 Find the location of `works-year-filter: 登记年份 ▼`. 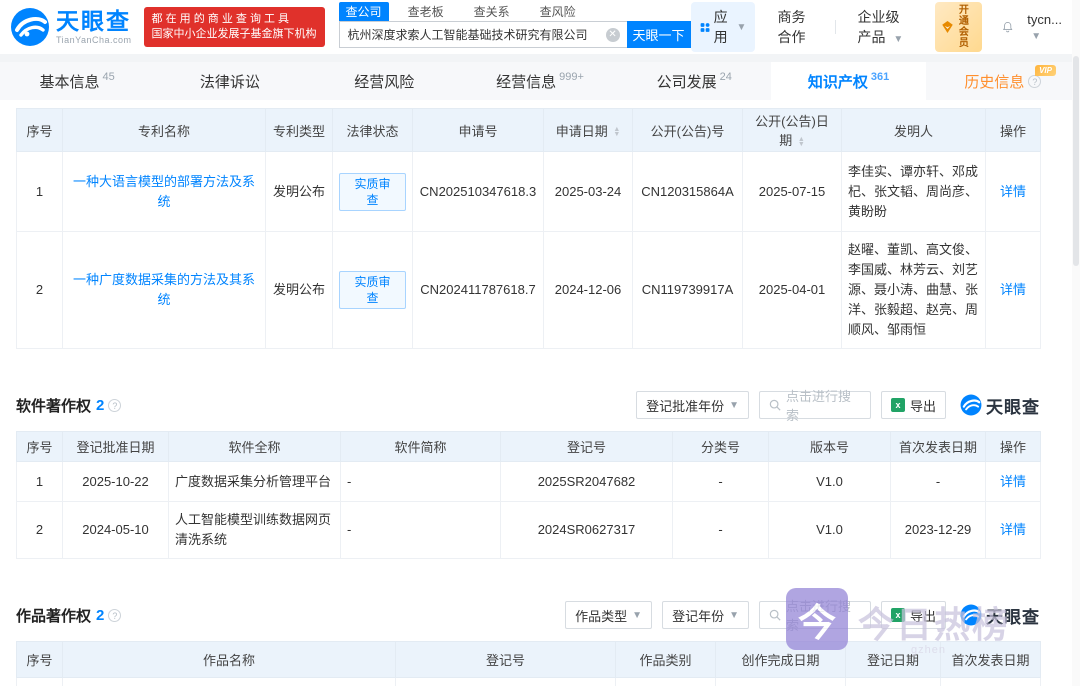

works-year-filter: 登记年份 ▼ is located at coordinates (705, 615).